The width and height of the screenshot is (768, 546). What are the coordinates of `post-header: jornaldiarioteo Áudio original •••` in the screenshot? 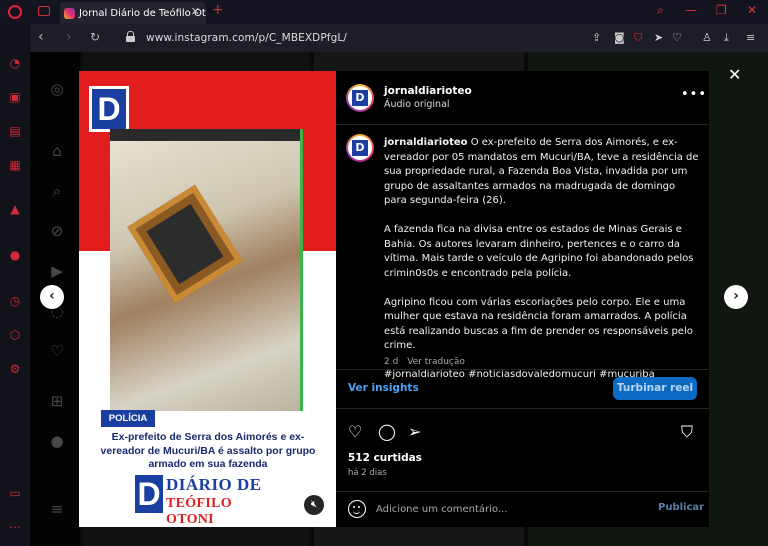 It's located at (522, 98).